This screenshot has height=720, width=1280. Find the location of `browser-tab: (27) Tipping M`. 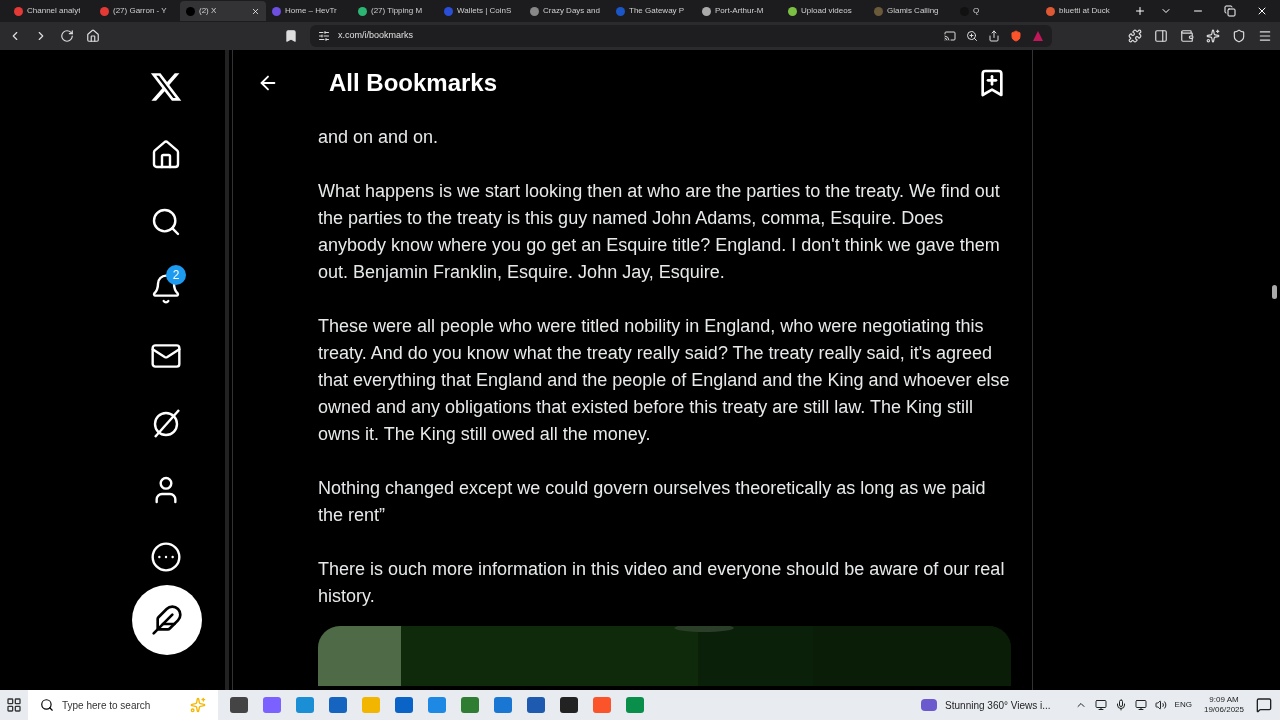

browser-tab: (27) Tipping M is located at coordinates (395, 11).